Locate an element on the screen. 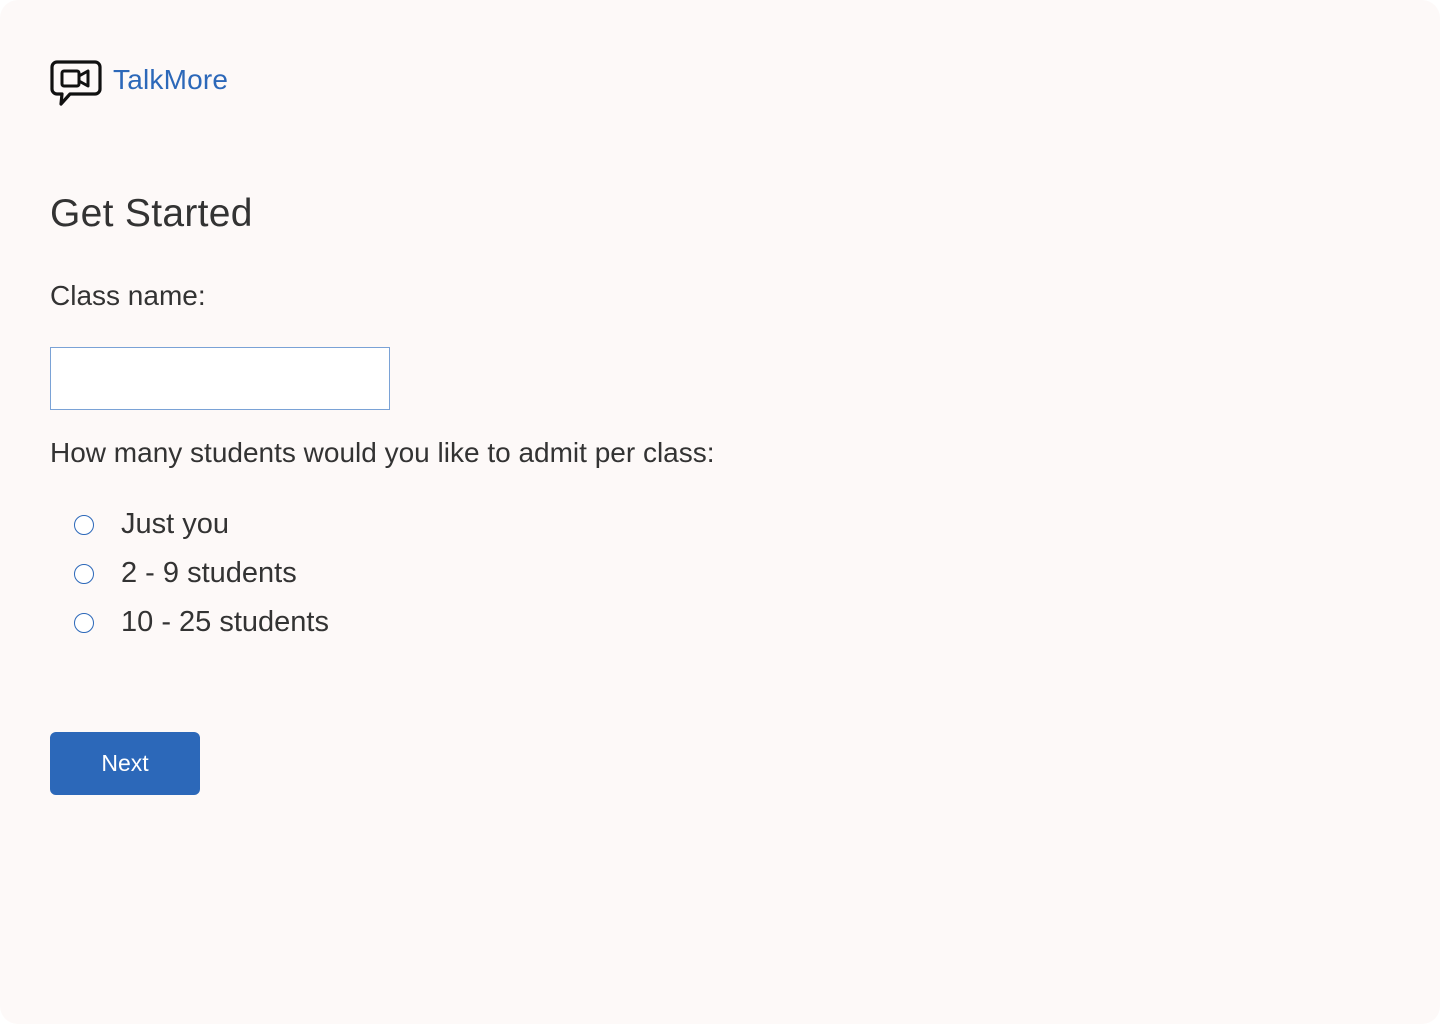 Image resolution: width=1440 pixels, height=1024 pixels. brand-logo: TalkMore is located at coordinates (139, 85).